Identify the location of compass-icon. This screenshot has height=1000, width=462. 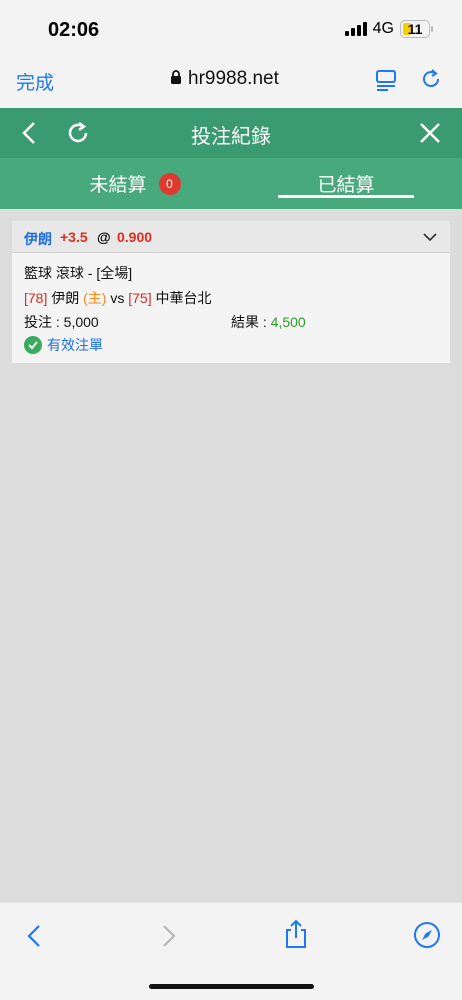
(427, 935).